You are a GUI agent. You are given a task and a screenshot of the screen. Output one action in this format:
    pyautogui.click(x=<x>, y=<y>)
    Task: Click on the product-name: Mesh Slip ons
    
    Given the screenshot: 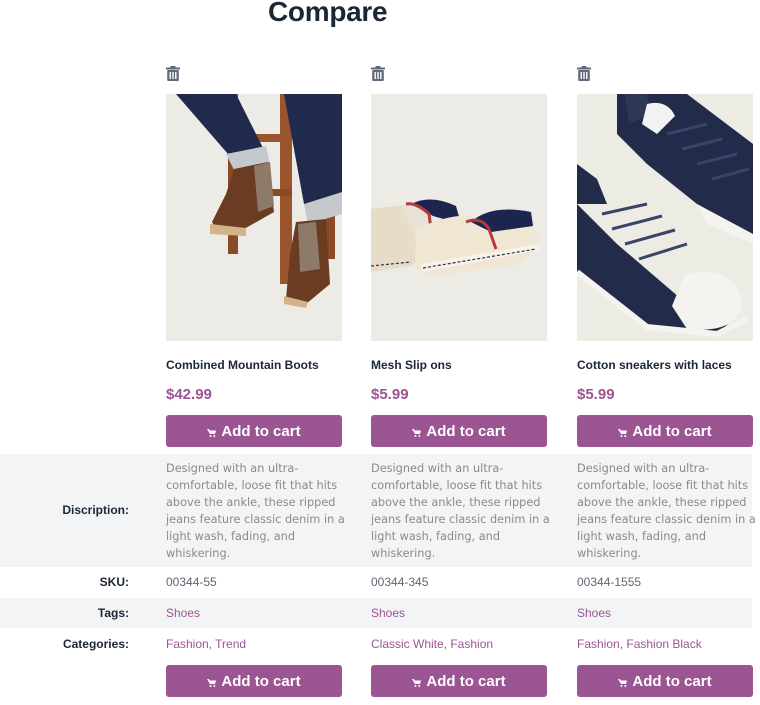 What is the action you would take?
    pyautogui.click(x=411, y=365)
    